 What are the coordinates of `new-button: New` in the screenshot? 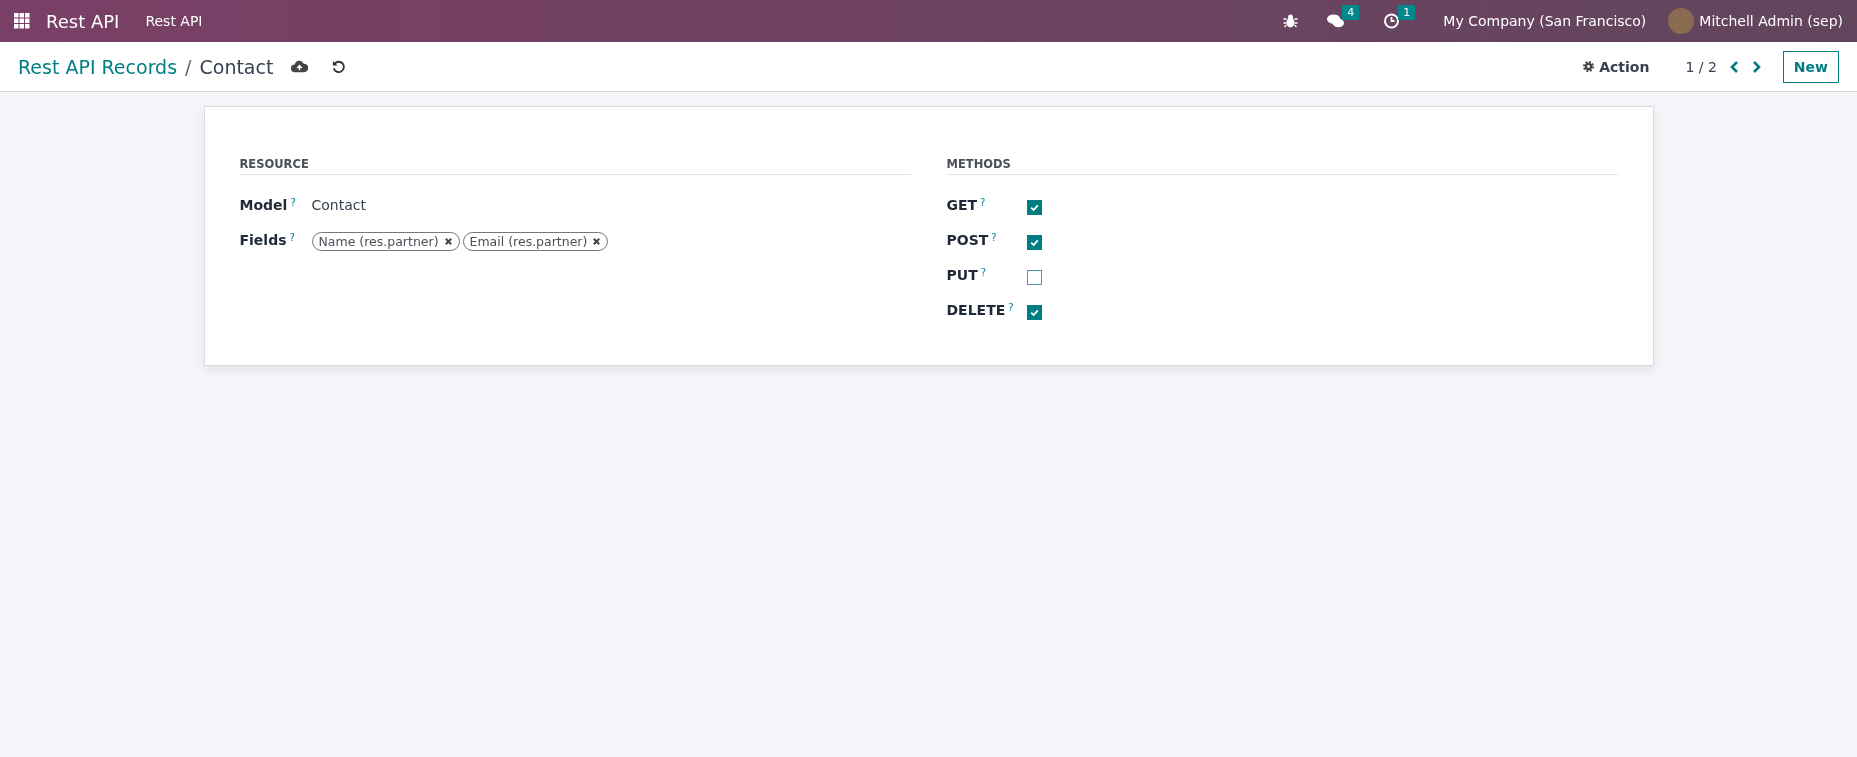 It's located at (1810, 66).